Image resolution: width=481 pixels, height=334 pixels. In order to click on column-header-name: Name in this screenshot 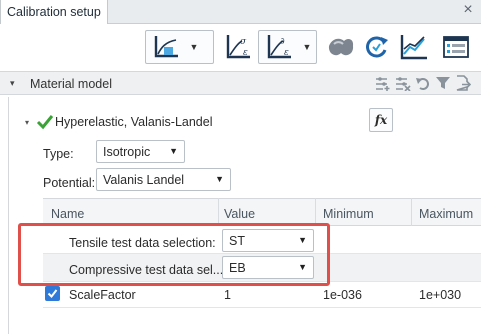, I will do `click(67, 214)`.